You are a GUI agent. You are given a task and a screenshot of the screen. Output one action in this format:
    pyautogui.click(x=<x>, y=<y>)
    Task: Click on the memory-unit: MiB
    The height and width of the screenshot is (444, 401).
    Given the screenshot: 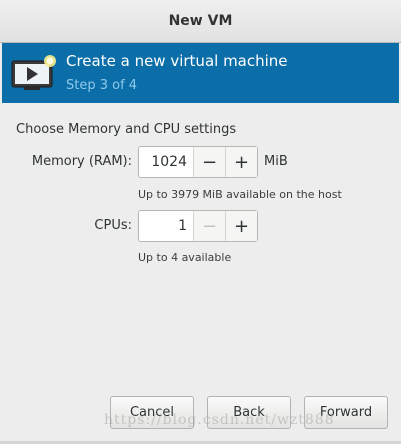 What is the action you would take?
    pyautogui.click(x=276, y=161)
    